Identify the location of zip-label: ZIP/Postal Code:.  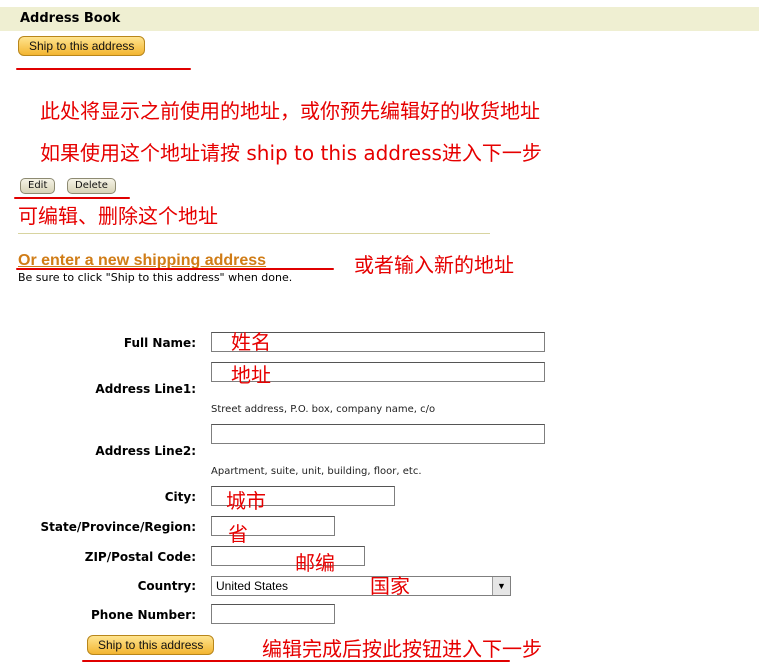
(140, 557).